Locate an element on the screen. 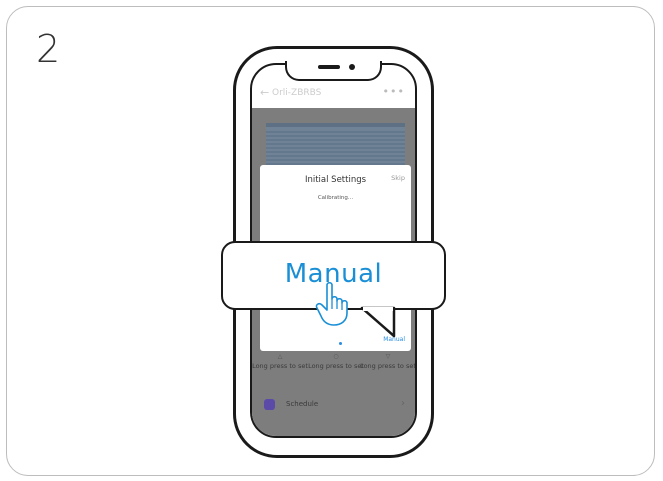 The image size is (663, 481). step-number: 2 is located at coordinates (48, 49).